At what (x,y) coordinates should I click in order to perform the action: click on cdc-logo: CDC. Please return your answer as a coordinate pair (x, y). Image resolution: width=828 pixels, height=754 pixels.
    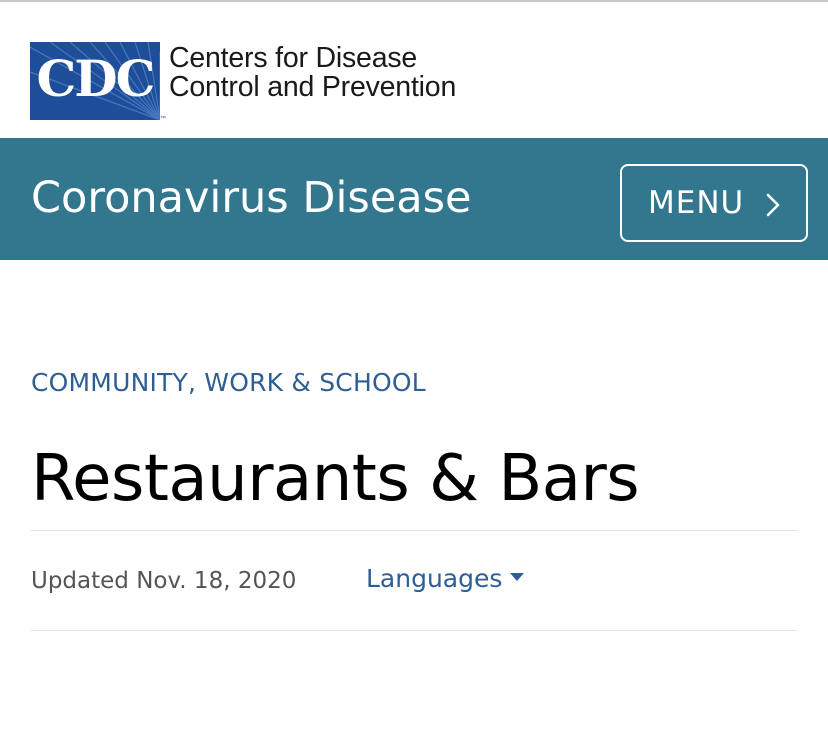
    Looking at the image, I should click on (95, 81).